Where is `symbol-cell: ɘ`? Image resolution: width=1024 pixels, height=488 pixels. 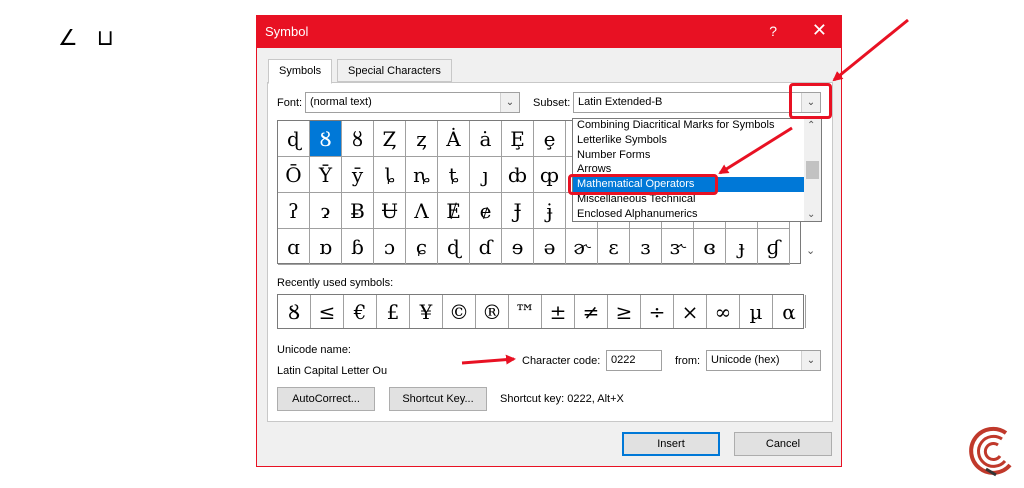 symbol-cell: ɘ is located at coordinates (518, 247).